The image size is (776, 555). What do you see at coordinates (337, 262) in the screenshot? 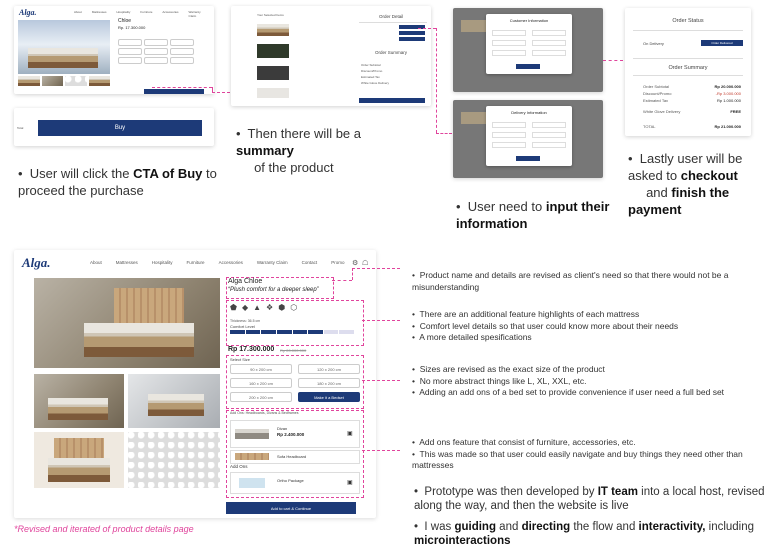
I see `nav-promo: Promo` at bounding box center [337, 262].